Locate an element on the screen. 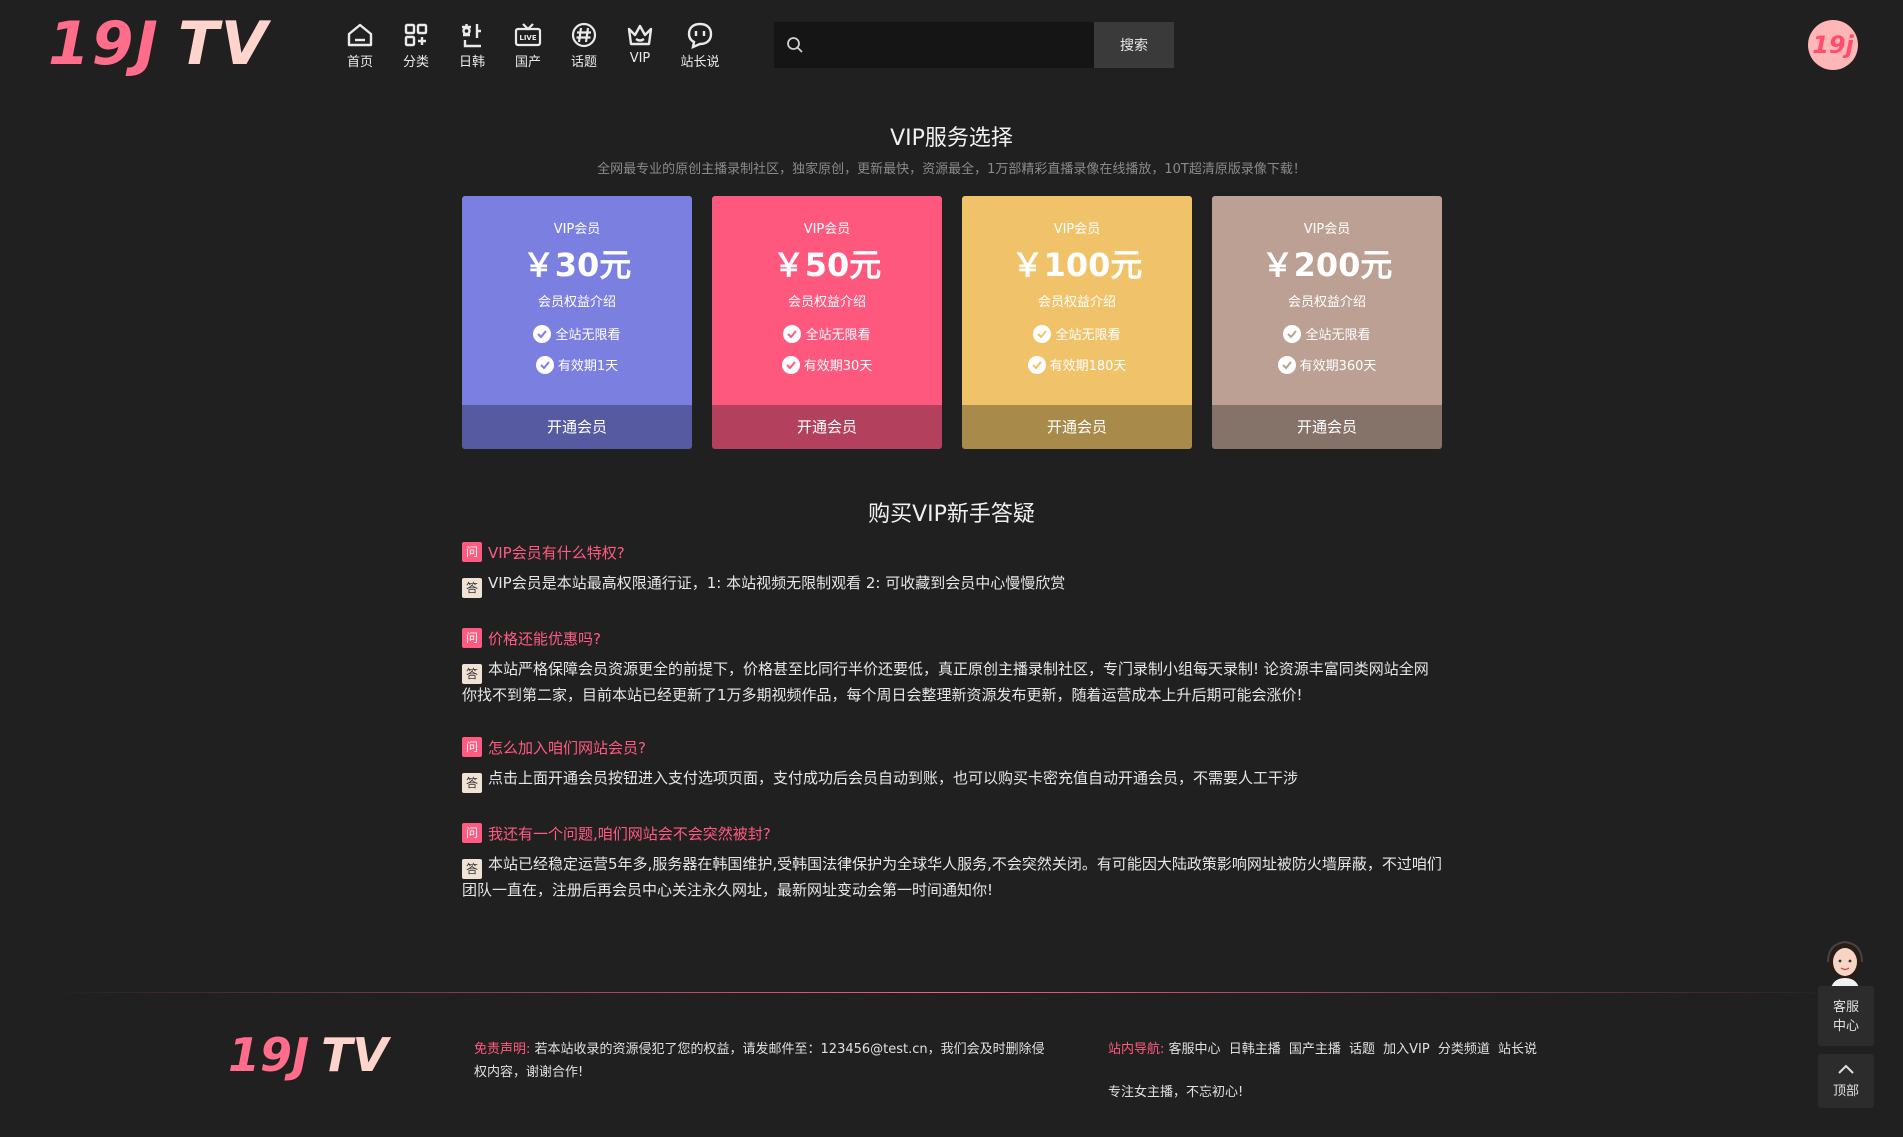 This screenshot has width=1903, height=1137. avatar: 19j is located at coordinates (1833, 45).